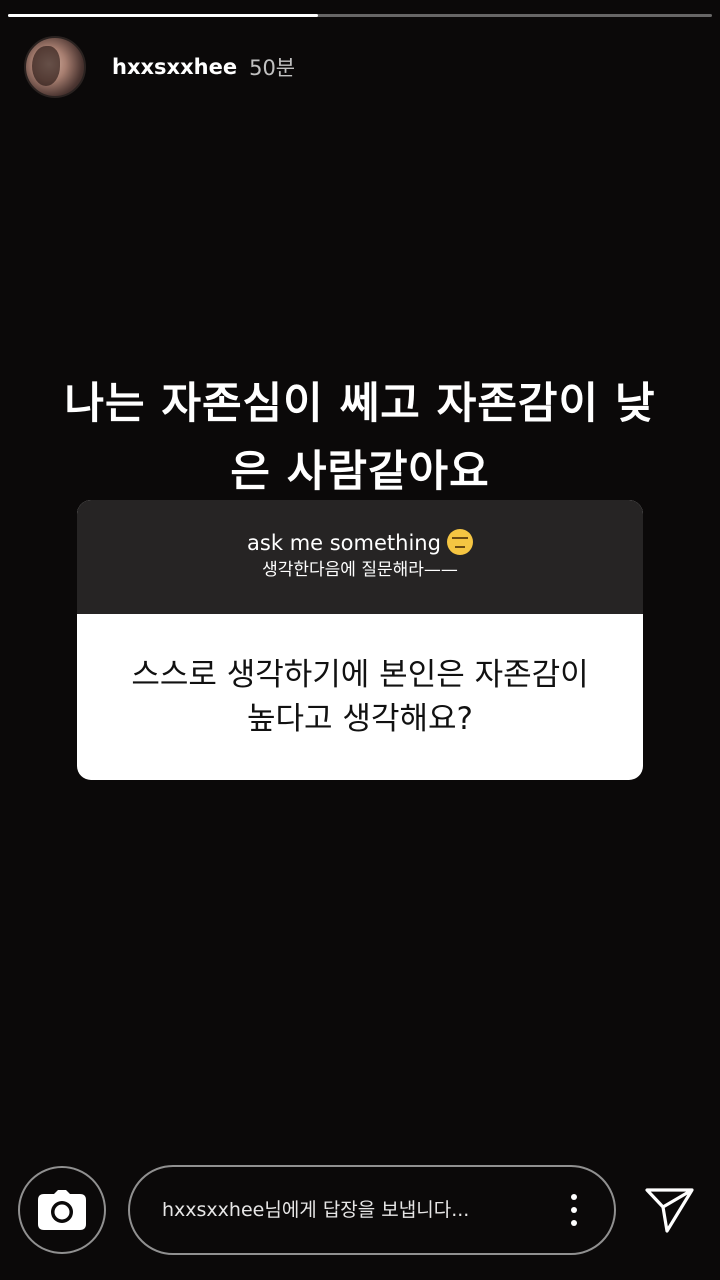 This screenshot has height=1280, width=720. What do you see at coordinates (163, 15) in the screenshot?
I see `story-progress-fill` at bounding box center [163, 15].